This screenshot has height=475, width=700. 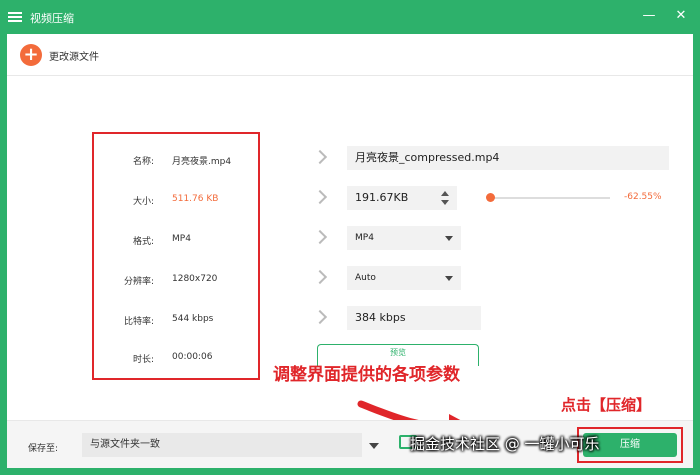 I want to click on source-format-key: 格式:, so click(x=143, y=242).